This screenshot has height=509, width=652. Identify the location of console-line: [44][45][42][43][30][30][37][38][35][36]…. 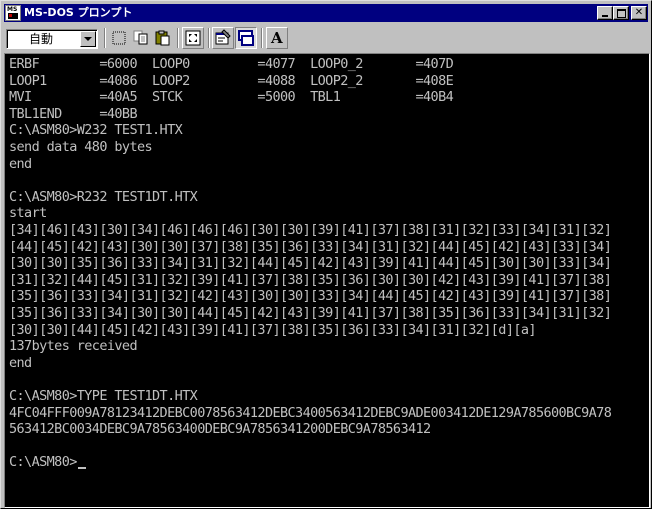
(310, 246).